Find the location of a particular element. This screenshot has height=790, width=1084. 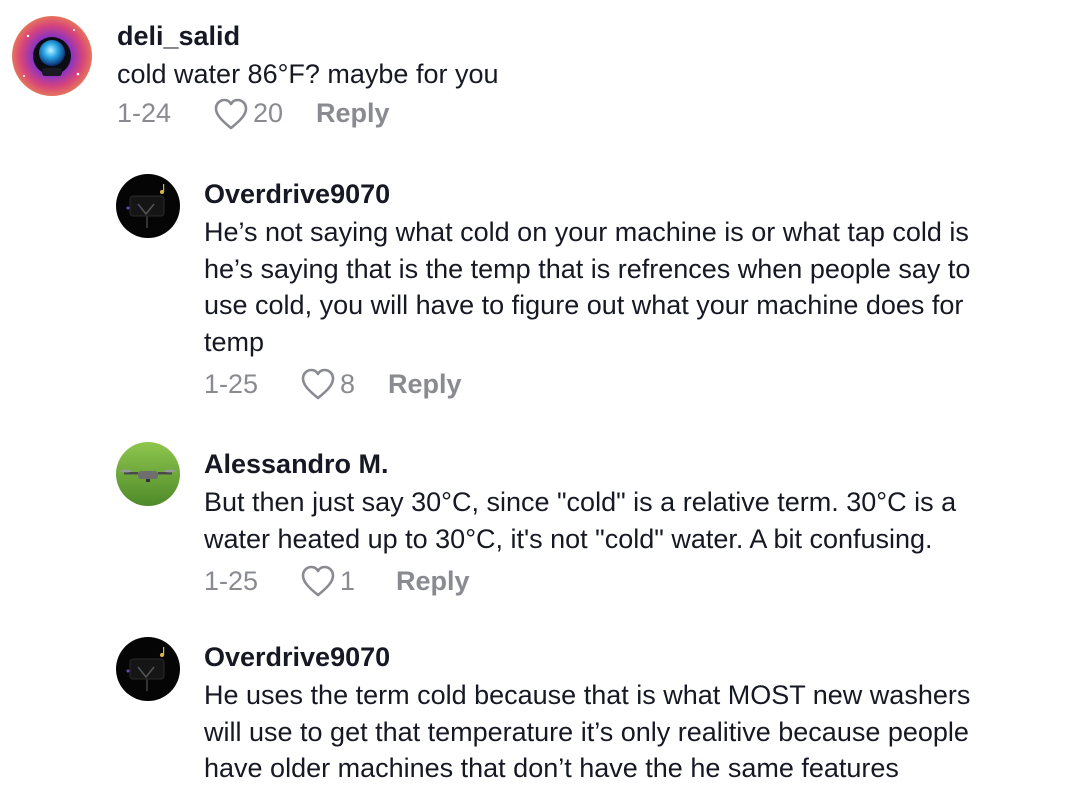

like-button: 1 is located at coordinates (348, 581).